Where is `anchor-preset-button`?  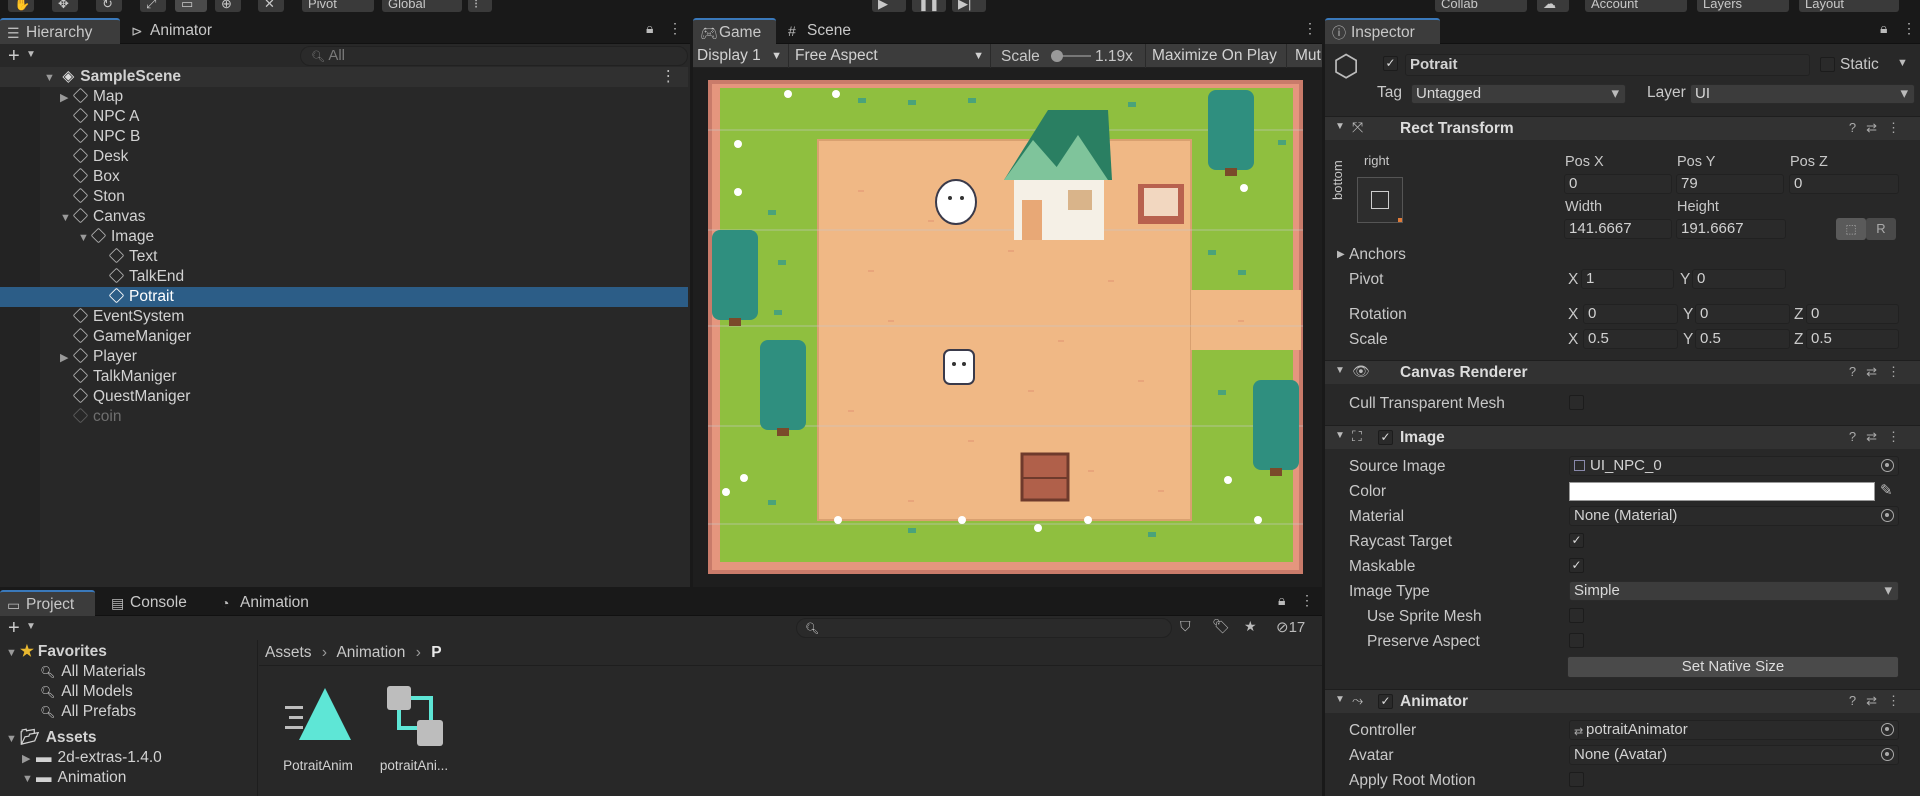
anchor-preset-button is located at coordinates (1380, 200).